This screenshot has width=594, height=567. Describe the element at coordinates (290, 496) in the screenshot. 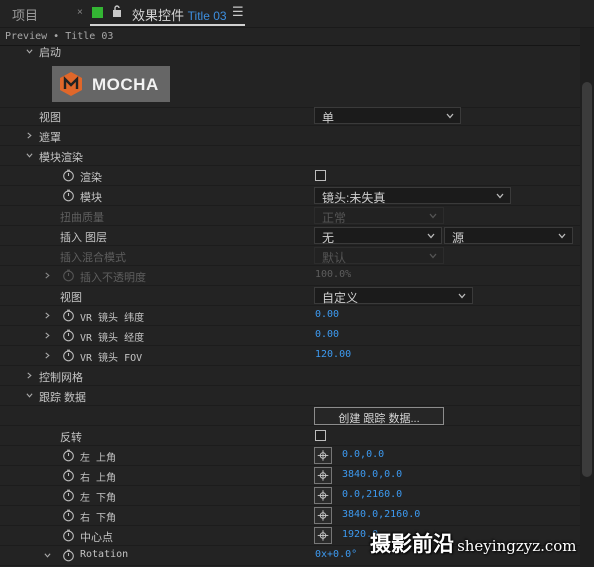

I see `bottom-left-row: 左 下角 0.0,2160.0` at that location.